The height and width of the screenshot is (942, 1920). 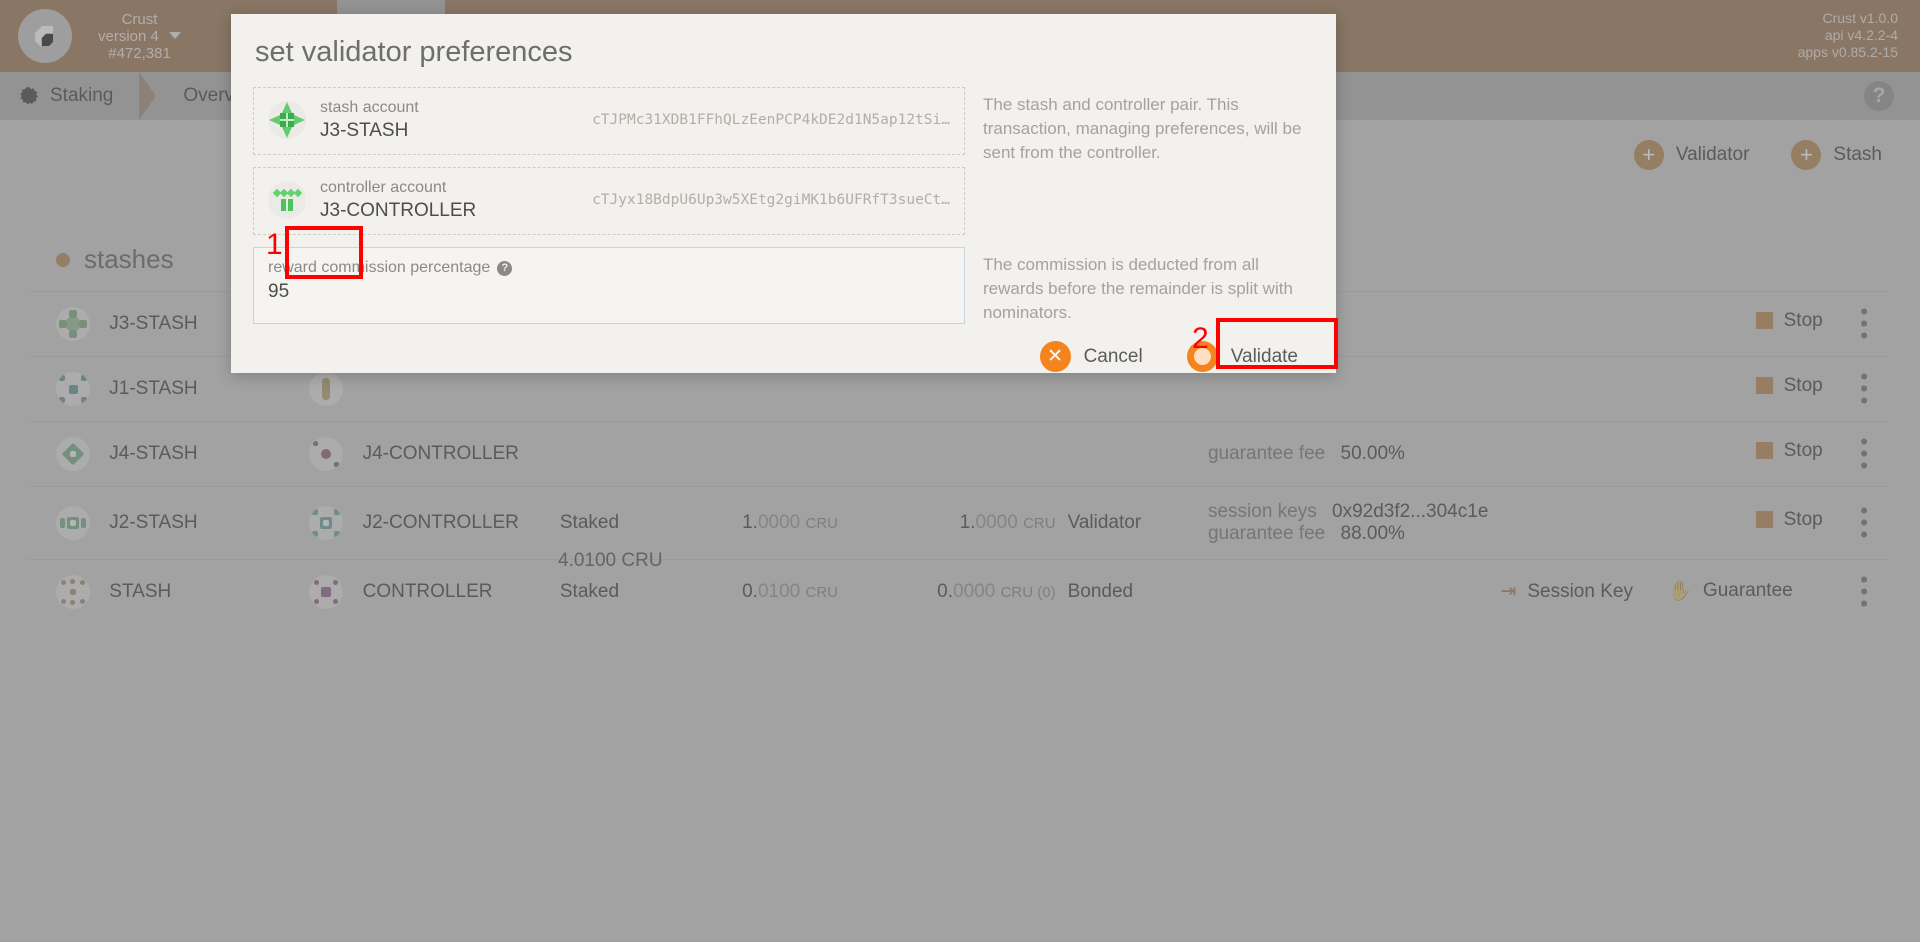 What do you see at coordinates (1200, 338) in the screenshot?
I see `annotation-number-2: 2` at bounding box center [1200, 338].